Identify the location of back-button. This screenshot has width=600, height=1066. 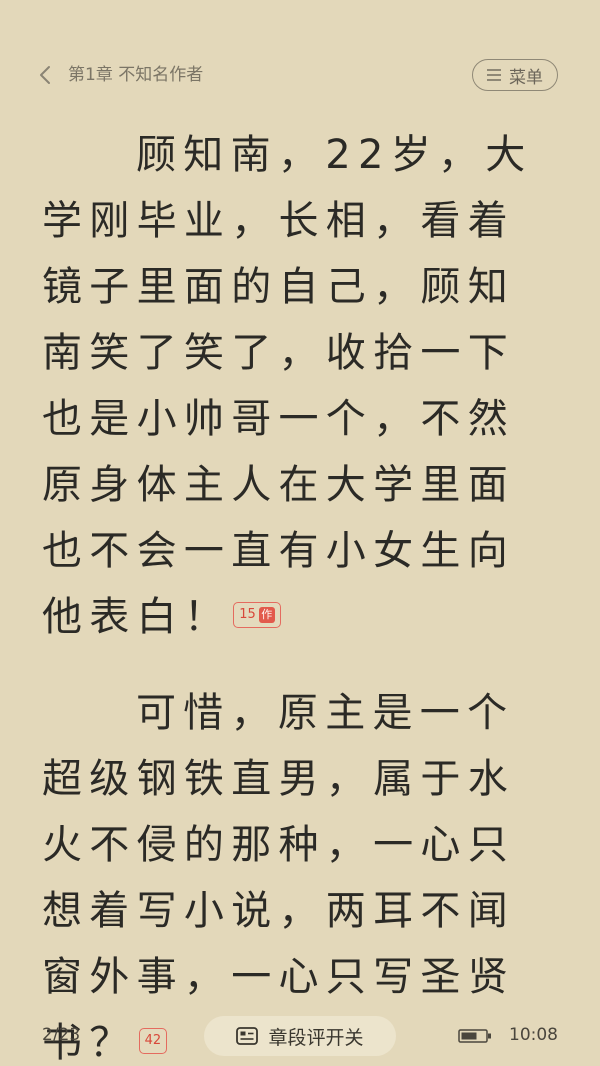
(45, 75).